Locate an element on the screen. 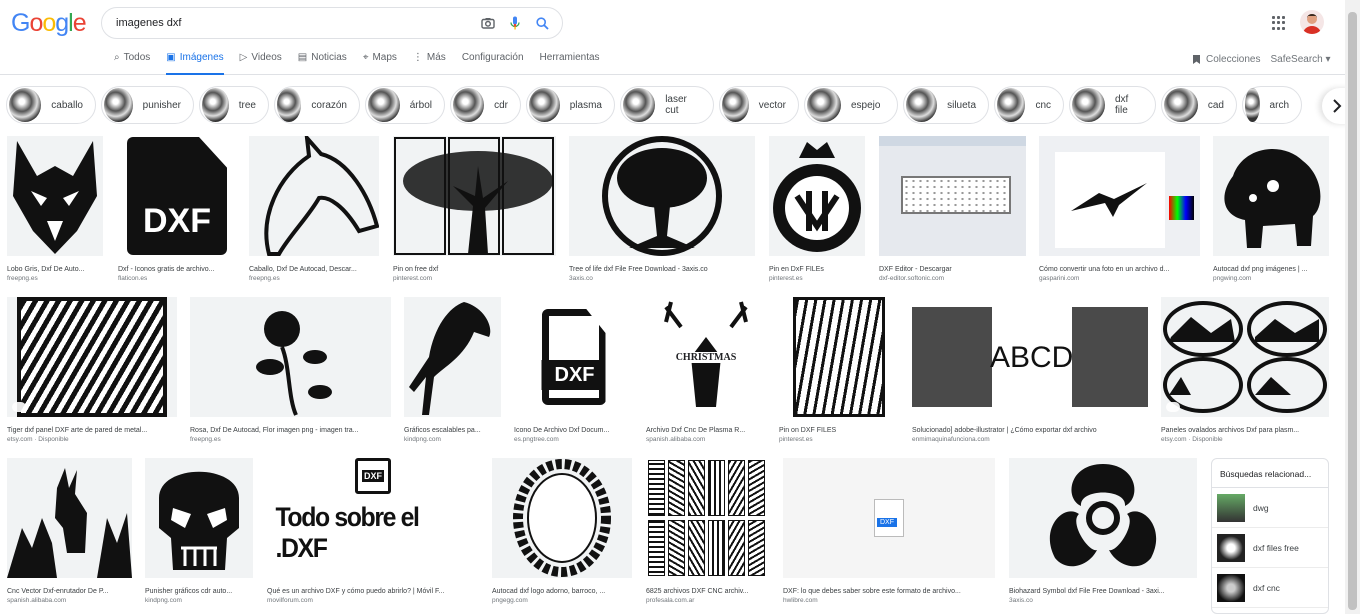 This screenshot has width=1360, height=614. chip-8: vector is located at coordinates (759, 105).